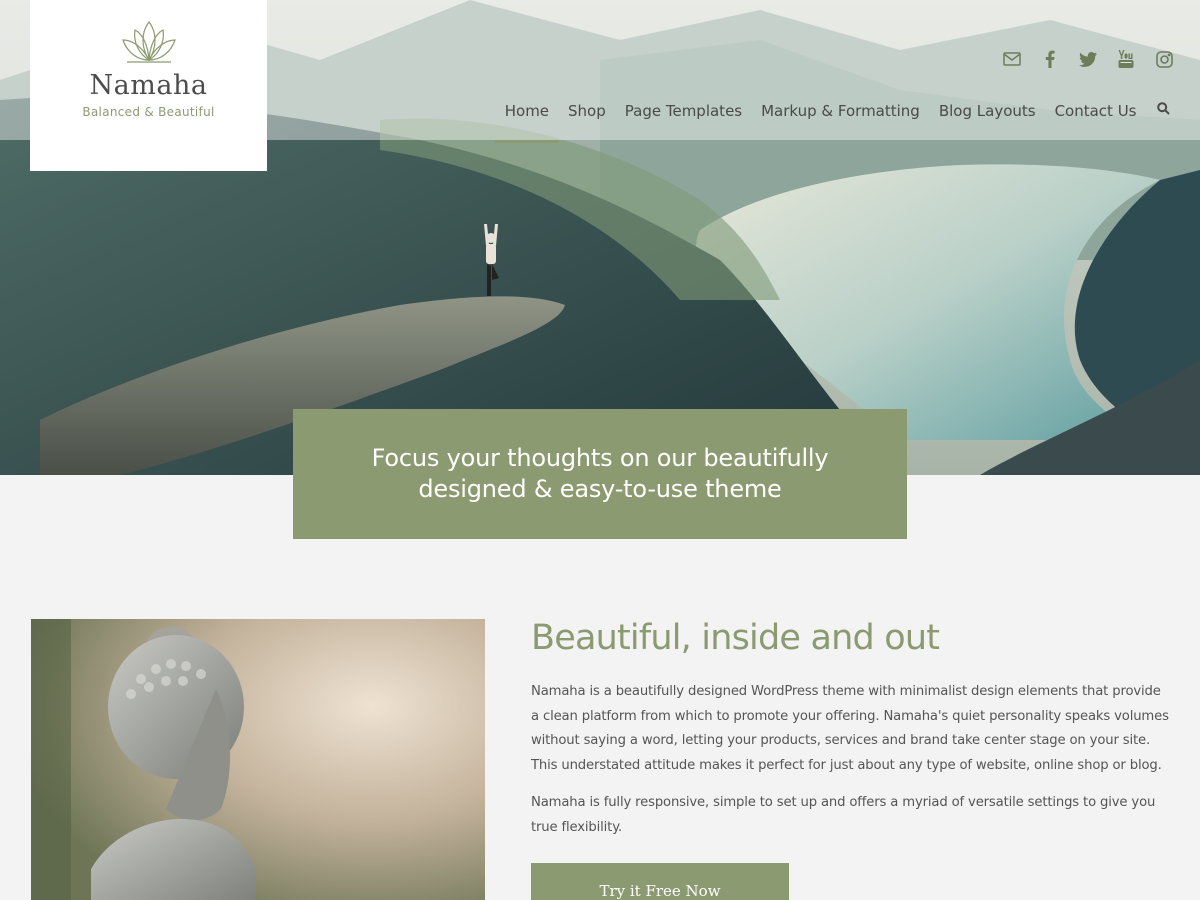 The height and width of the screenshot is (900, 1200). What do you see at coordinates (1158, 120) in the screenshot?
I see `search-icon` at bounding box center [1158, 120].